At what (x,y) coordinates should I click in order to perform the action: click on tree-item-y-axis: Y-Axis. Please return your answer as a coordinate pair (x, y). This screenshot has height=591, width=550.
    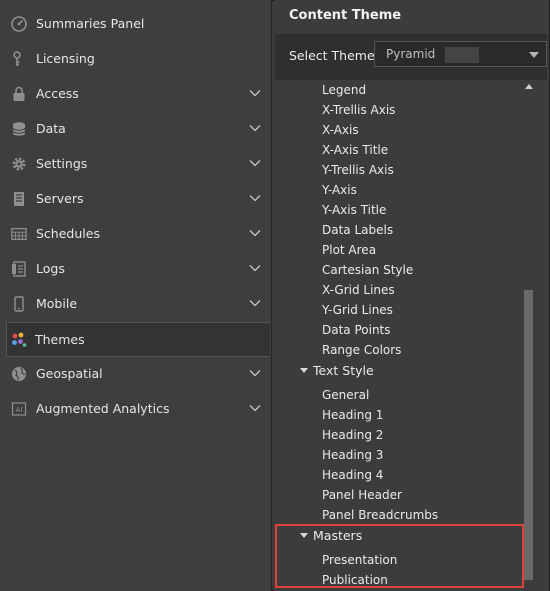
    Looking at the image, I should click on (339, 190).